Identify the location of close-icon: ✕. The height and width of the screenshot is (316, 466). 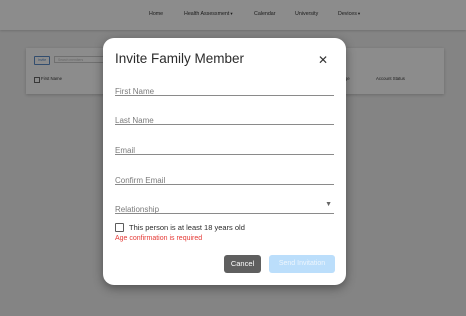
(323, 60).